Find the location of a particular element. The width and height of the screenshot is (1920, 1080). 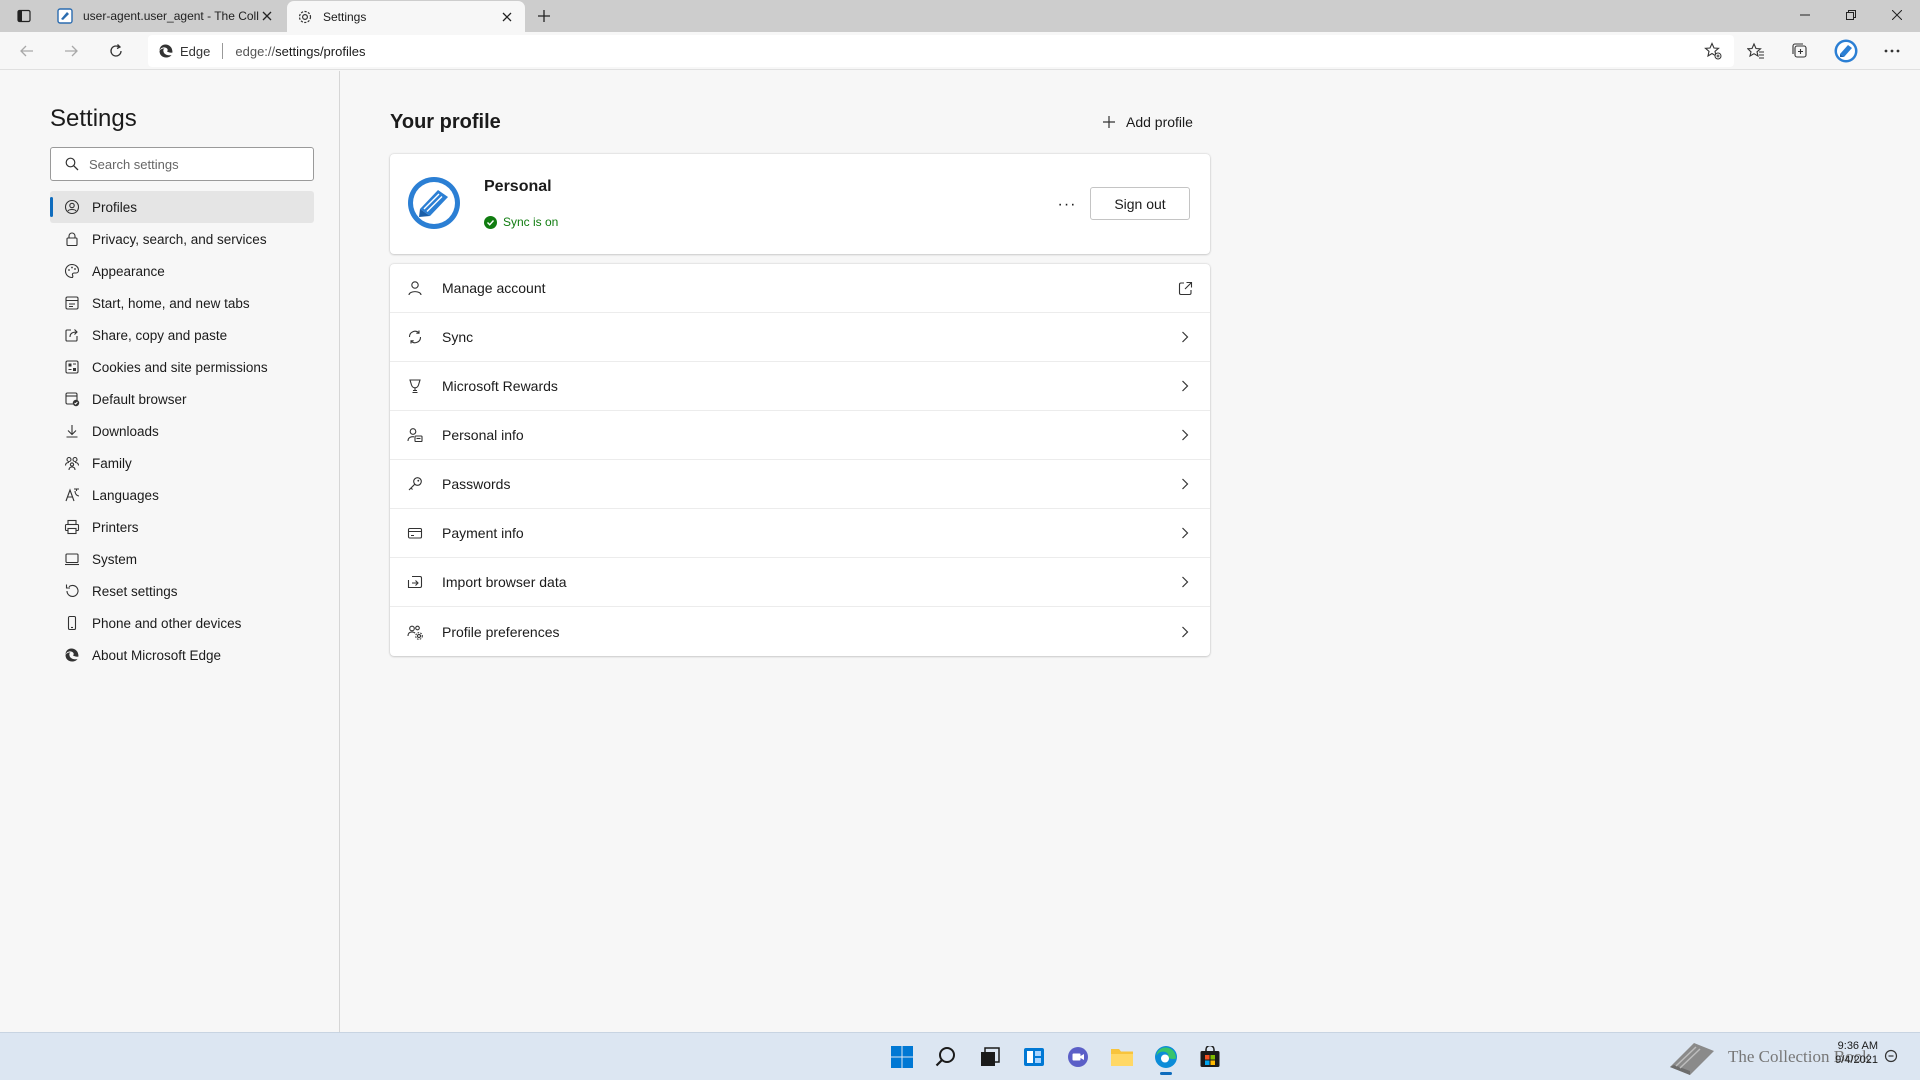

store-button is located at coordinates (1210, 1057).